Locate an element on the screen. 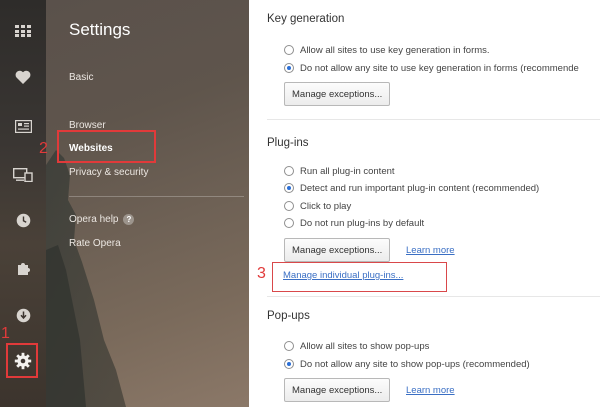 Image resolution: width=600 pixels, height=407 pixels. annotation-box-individual-plugins is located at coordinates (359, 277).